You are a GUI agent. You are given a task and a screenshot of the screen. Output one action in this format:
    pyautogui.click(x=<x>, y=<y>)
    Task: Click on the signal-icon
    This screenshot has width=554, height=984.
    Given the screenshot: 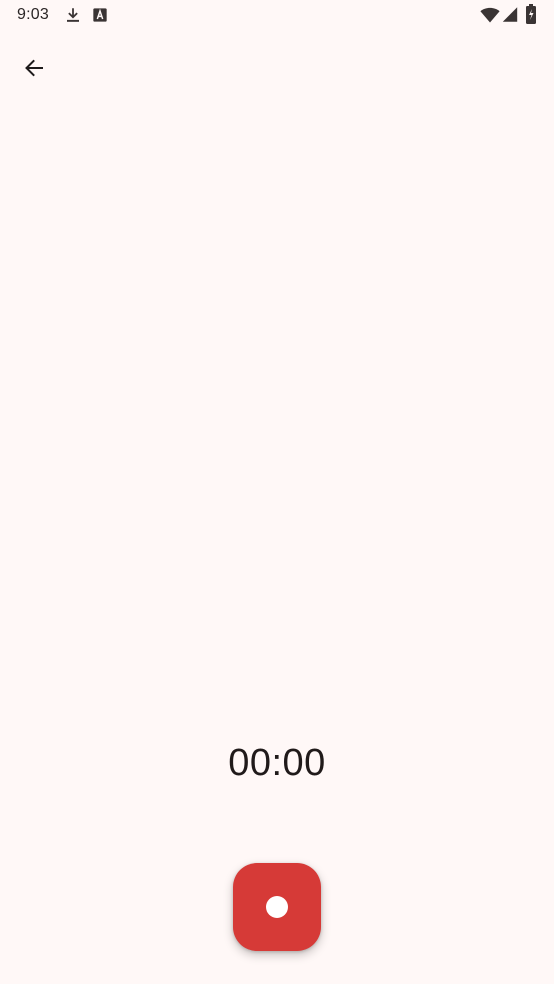 What is the action you would take?
    pyautogui.click(x=510, y=14)
    